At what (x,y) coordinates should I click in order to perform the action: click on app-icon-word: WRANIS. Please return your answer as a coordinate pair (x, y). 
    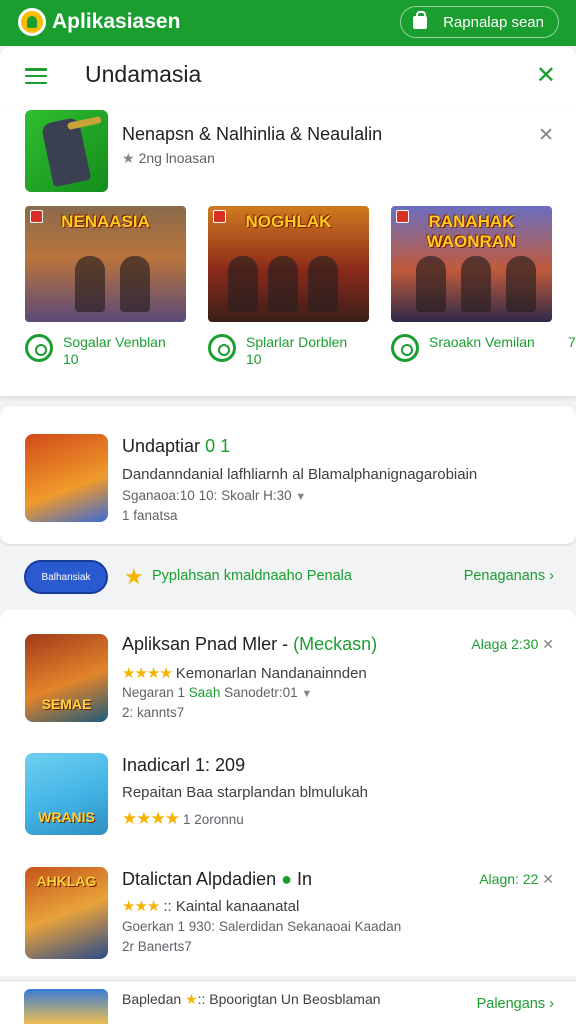
    Looking at the image, I should click on (66, 817).